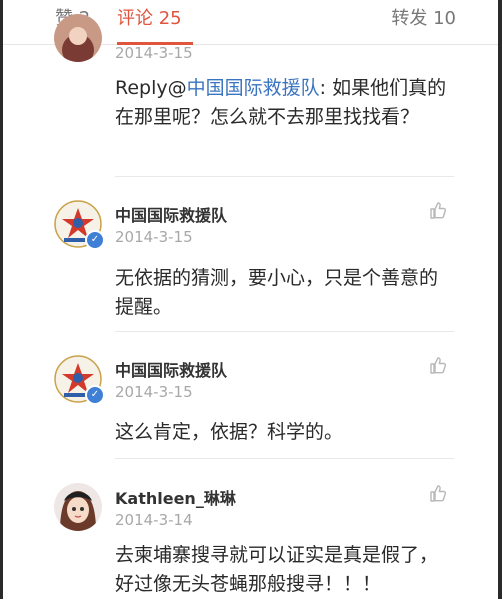 The height and width of the screenshot is (599, 502). I want to click on comment-text: Reply@中国国际救援队: 如果他们真的在那里呢？怎么就不去那里找找看？, so click(284, 103).